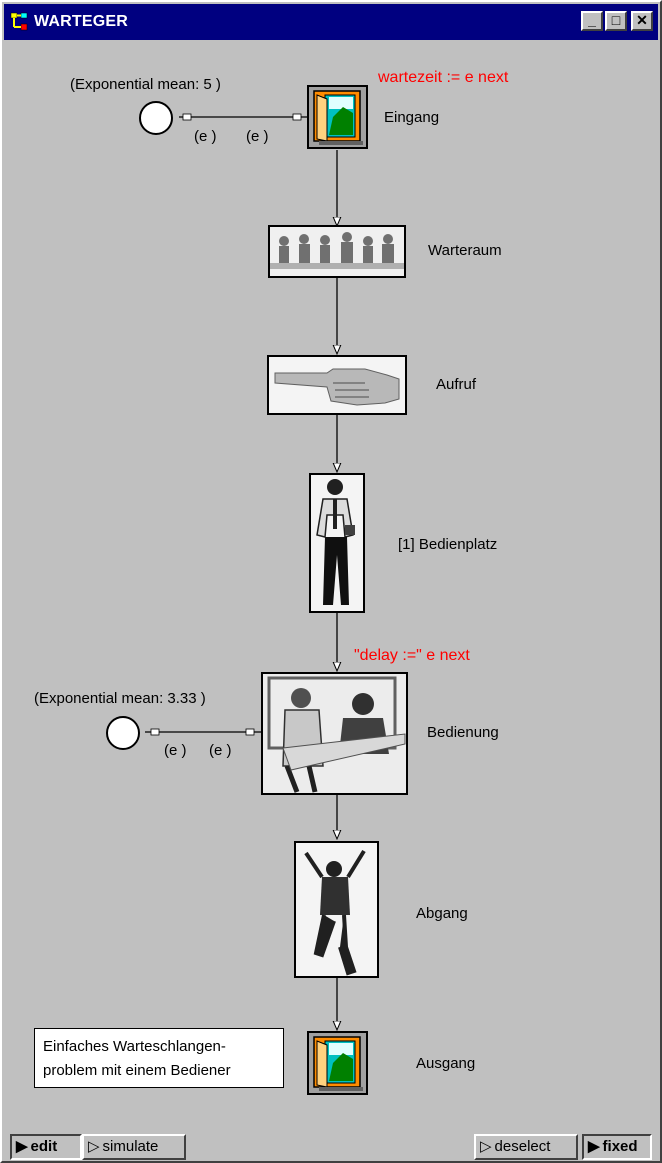 The image size is (662, 1163). I want to click on eingang-node, so click(337, 117).